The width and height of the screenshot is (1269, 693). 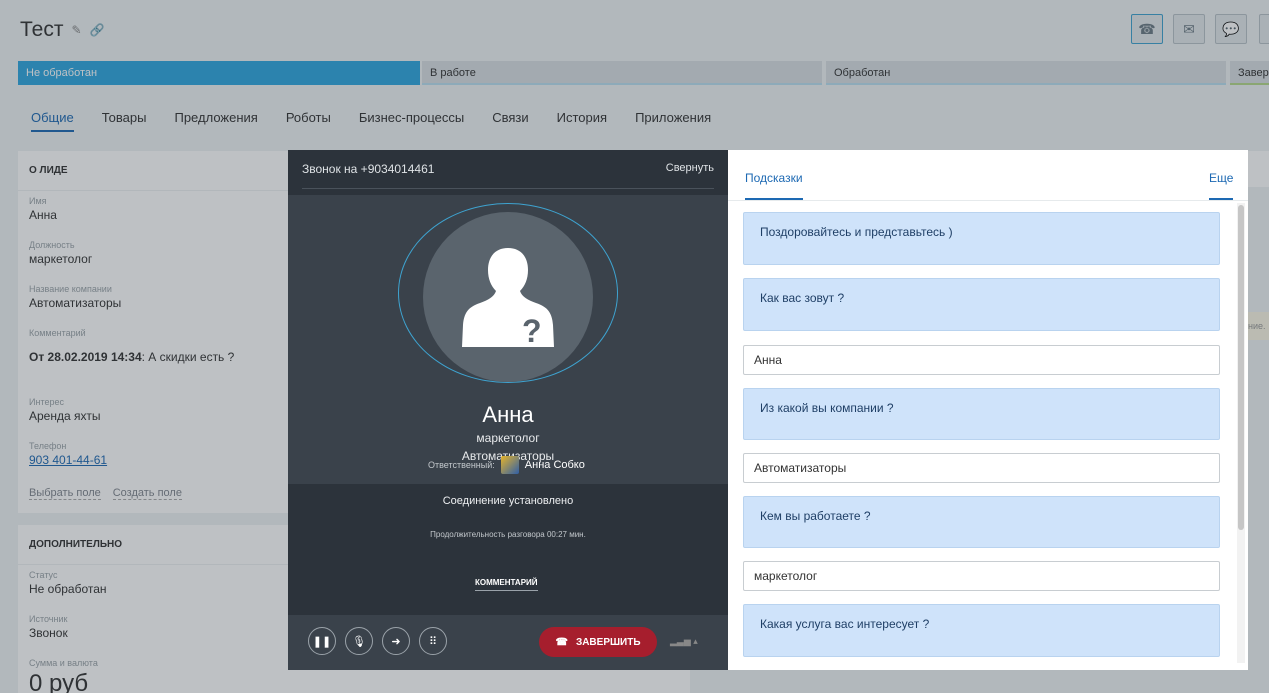 I want to click on microphone-icon: 🎙, so click(x=359, y=641).